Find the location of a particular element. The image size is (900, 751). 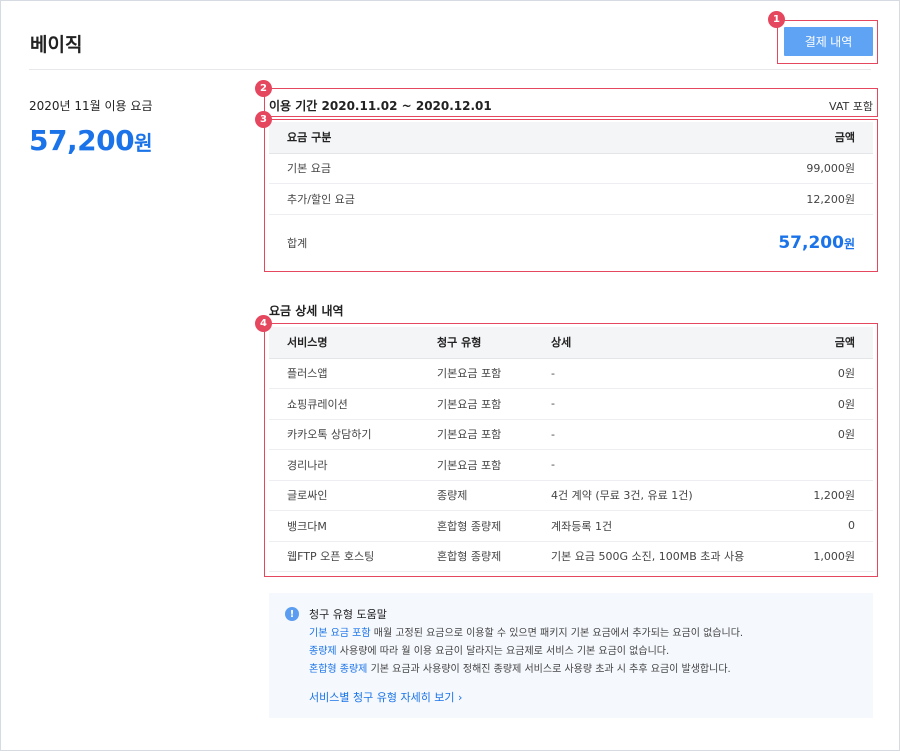

annotation-badge-2: 2 is located at coordinates (263, 88).